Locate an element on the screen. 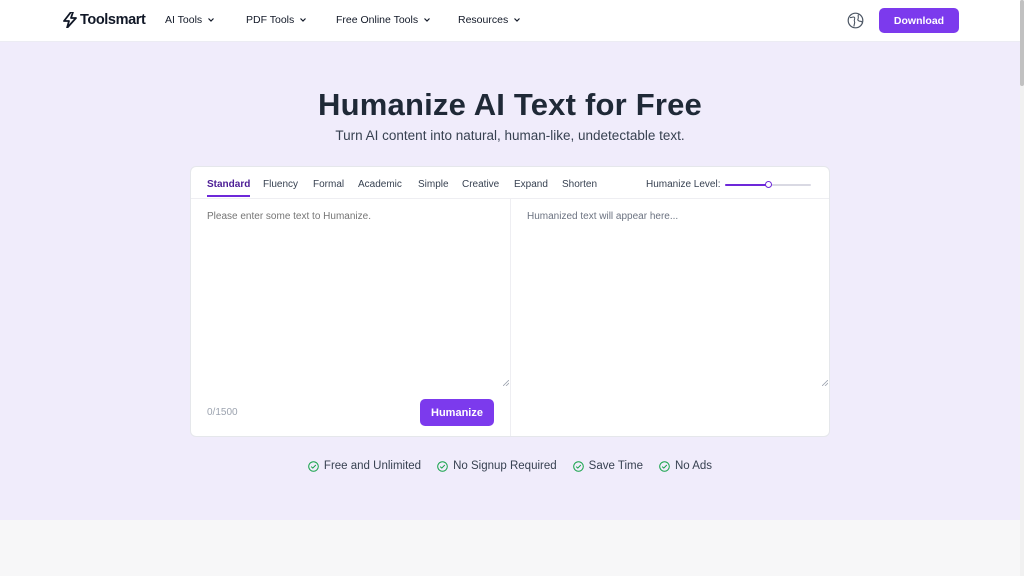  scrollbar-thumb is located at coordinates (1022, 43).